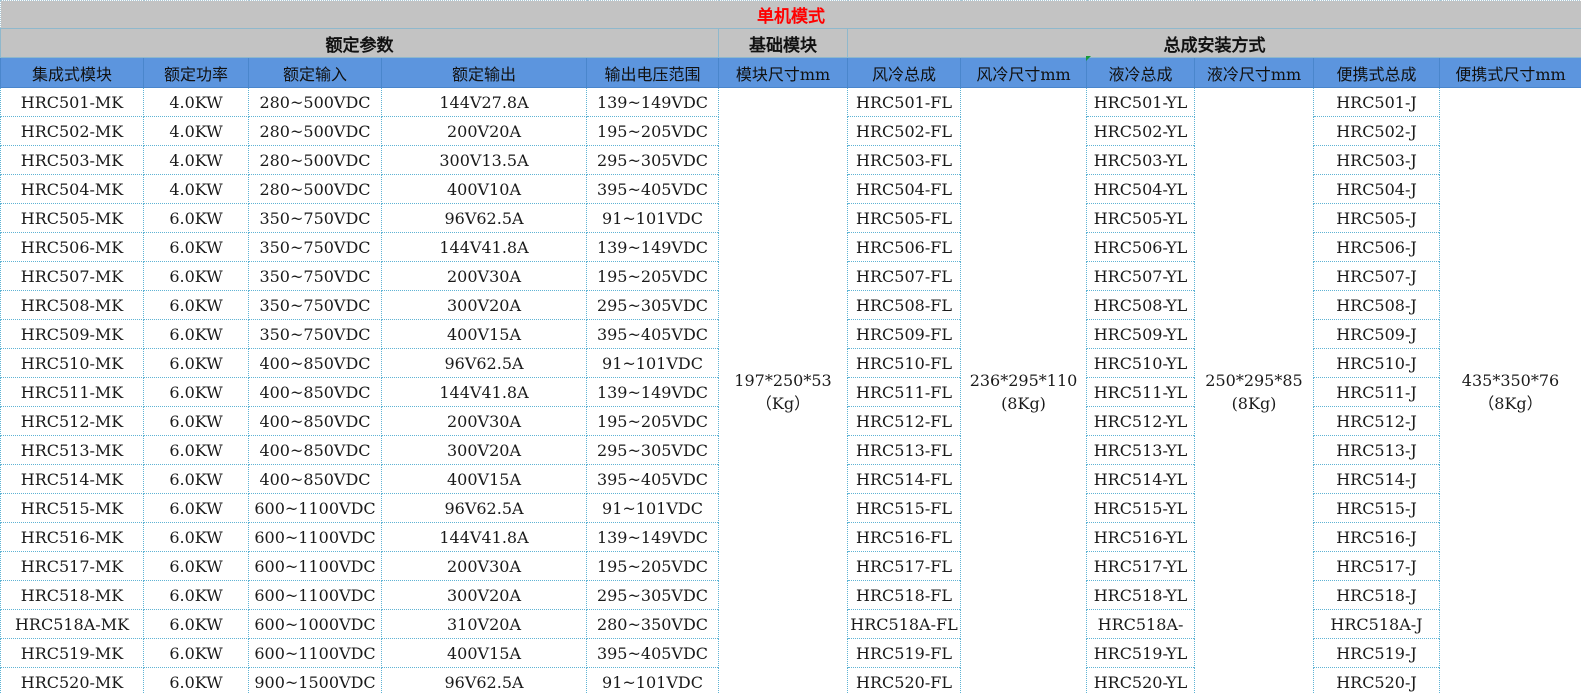 This screenshot has width=1581, height=694. What do you see at coordinates (904, 653) in the screenshot?
I see `cell-air-assembly: HRC519-FL` at bounding box center [904, 653].